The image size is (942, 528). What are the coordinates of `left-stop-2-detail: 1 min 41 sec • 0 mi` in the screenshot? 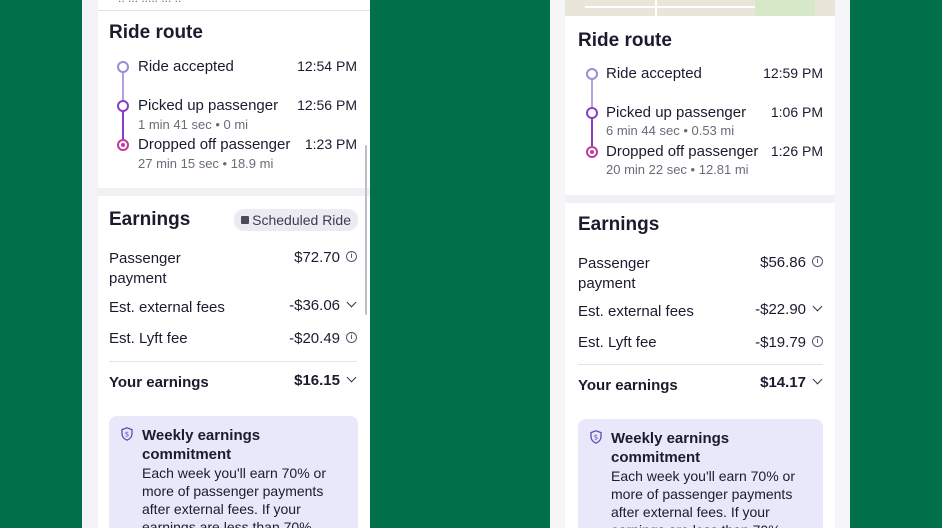 It's located at (193, 124).